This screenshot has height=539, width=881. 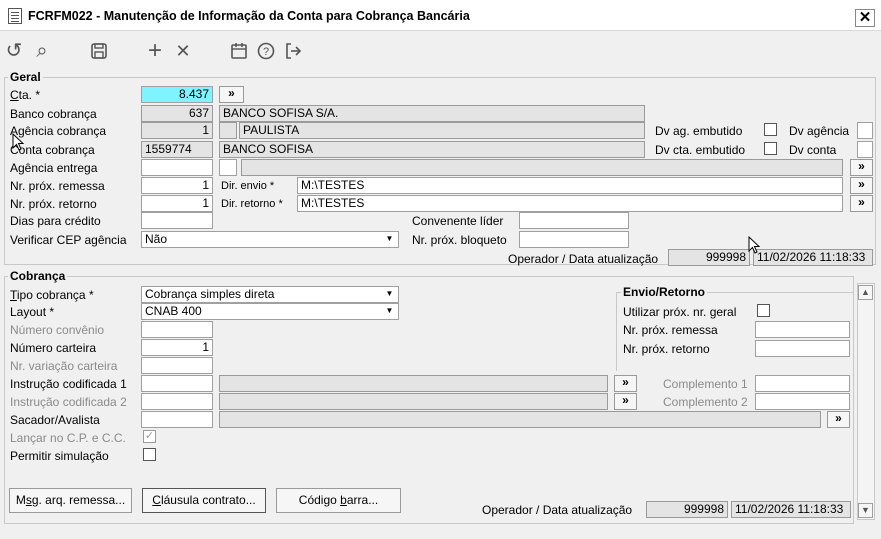 I want to click on instrucao2-input, so click(x=177, y=401).